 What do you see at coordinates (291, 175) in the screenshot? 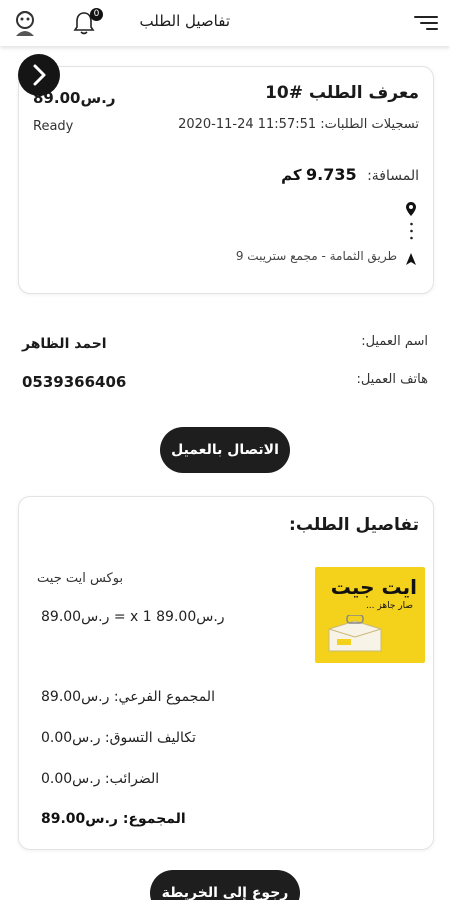
I see `distance-unit: كم` at bounding box center [291, 175].